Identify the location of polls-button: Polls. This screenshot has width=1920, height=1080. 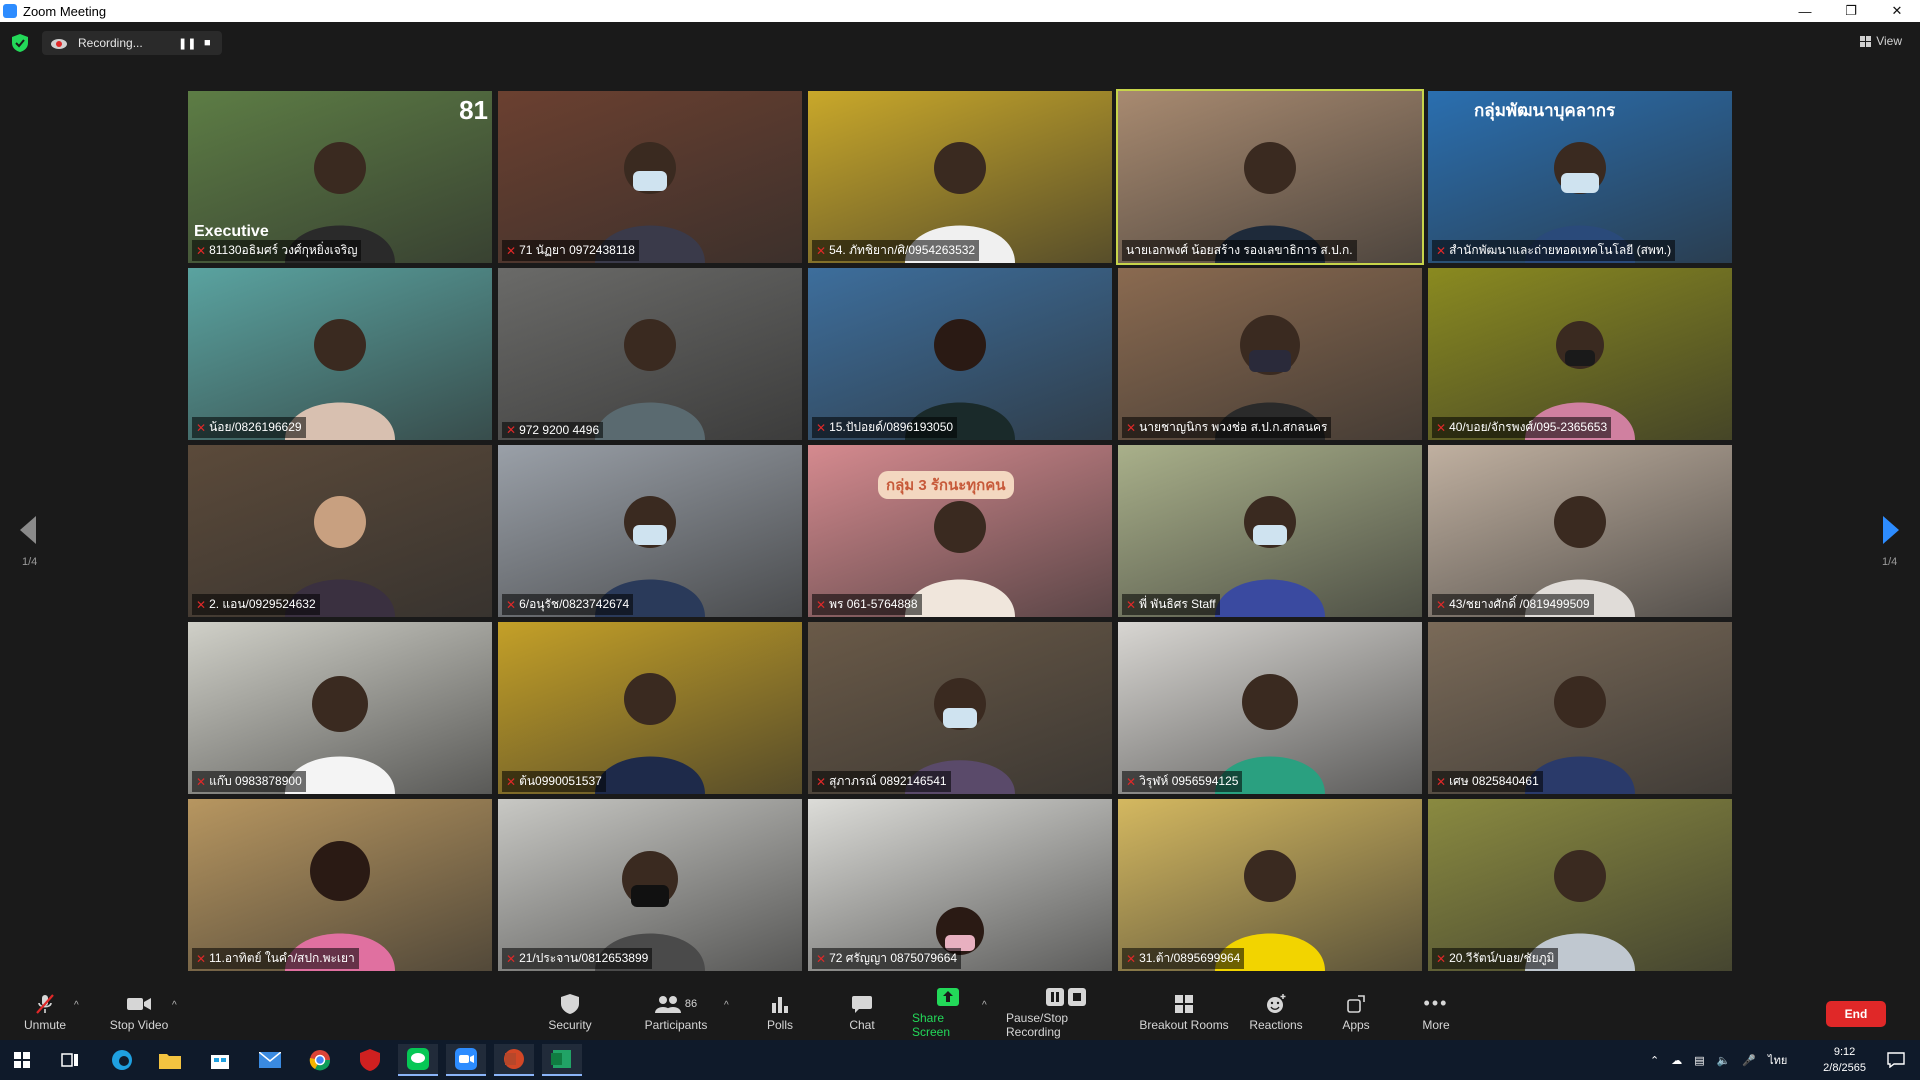
(780, 1012).